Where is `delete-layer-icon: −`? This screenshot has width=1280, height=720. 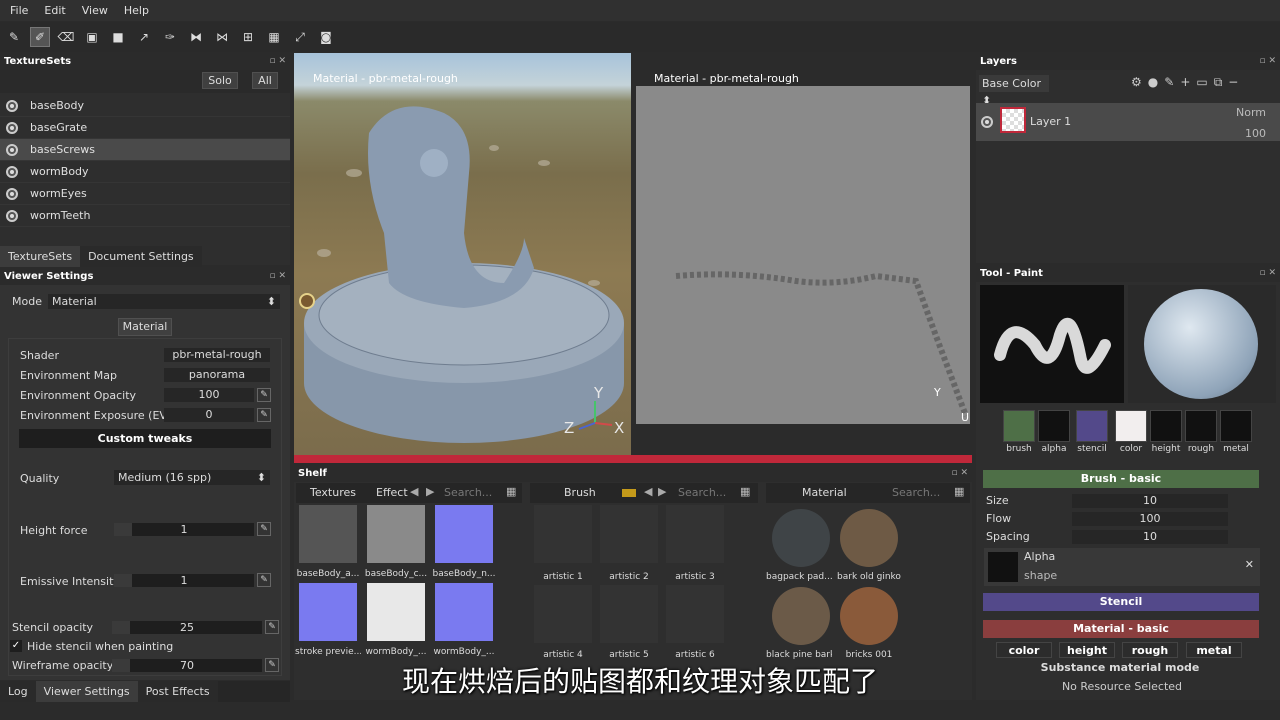
delete-layer-icon: − is located at coordinates (1236, 82).